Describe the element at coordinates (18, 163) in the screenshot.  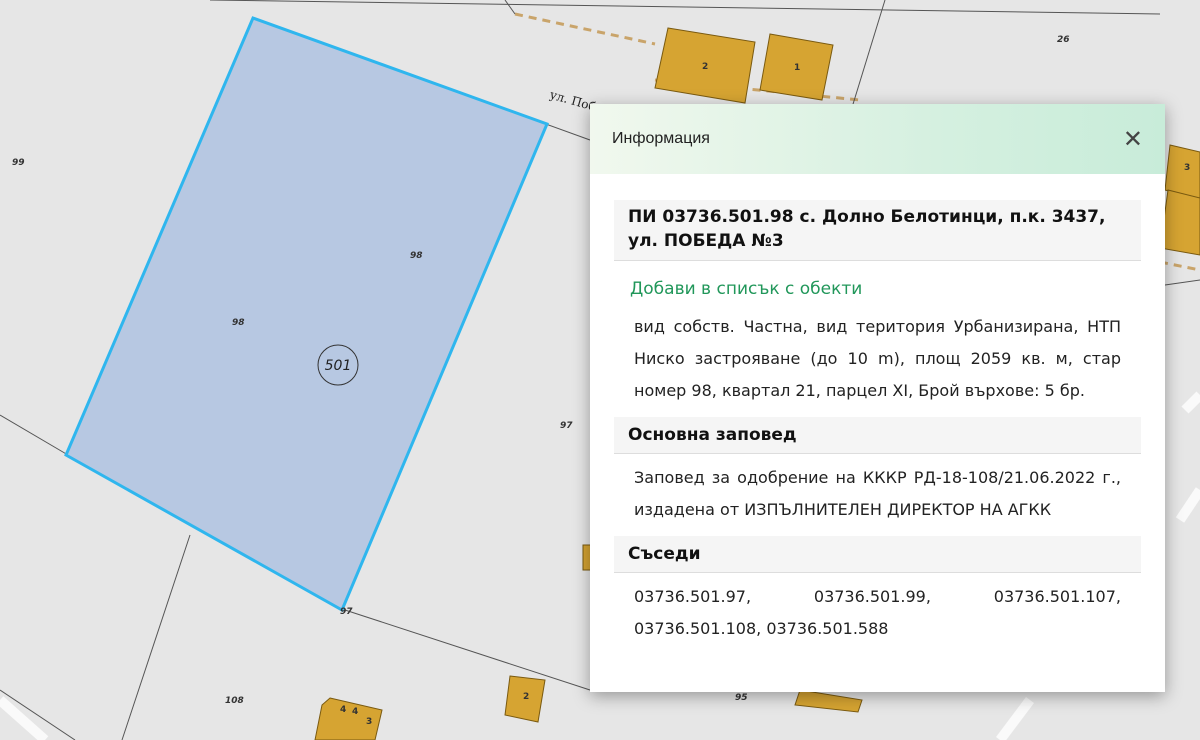
I see `label-99: 99` at that location.